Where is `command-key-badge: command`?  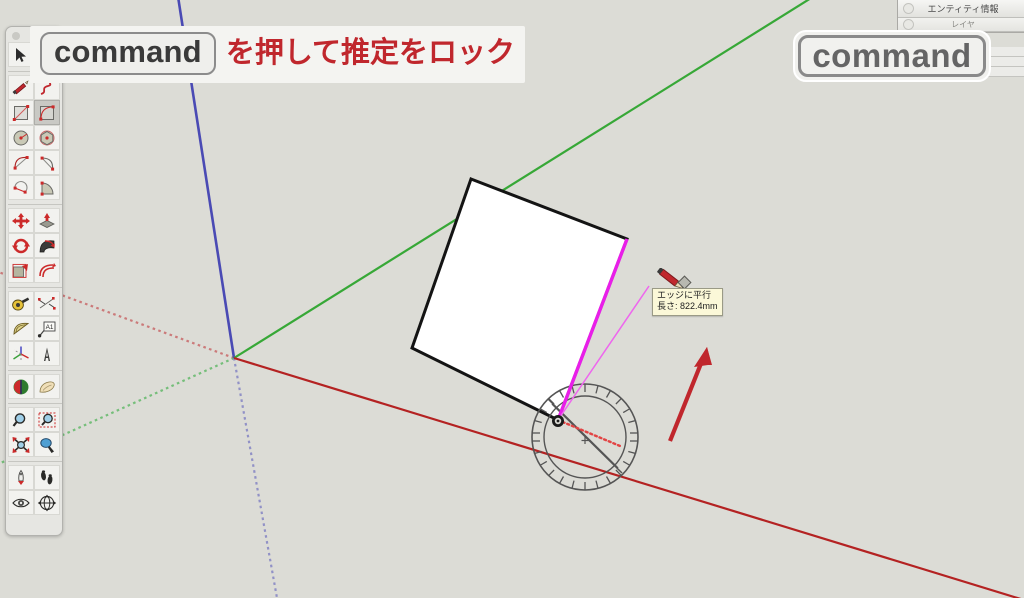
command-key-badge: command is located at coordinates (892, 56).